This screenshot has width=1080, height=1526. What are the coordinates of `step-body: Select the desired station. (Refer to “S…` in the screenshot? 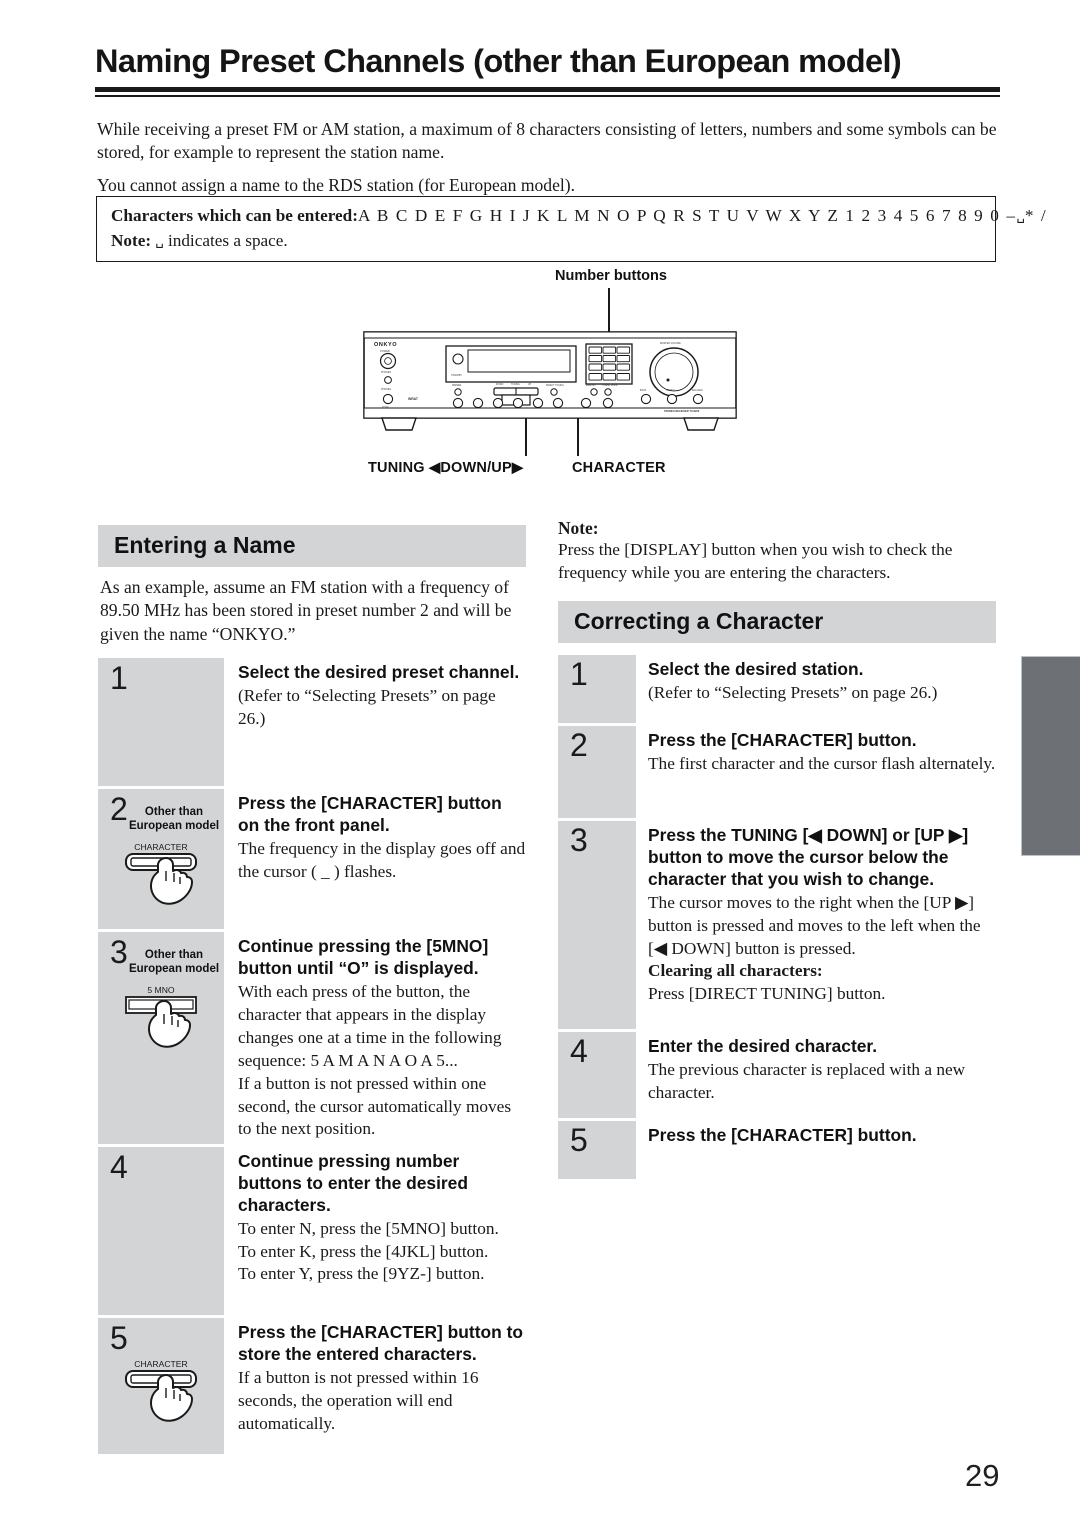 It's located at (816, 689).